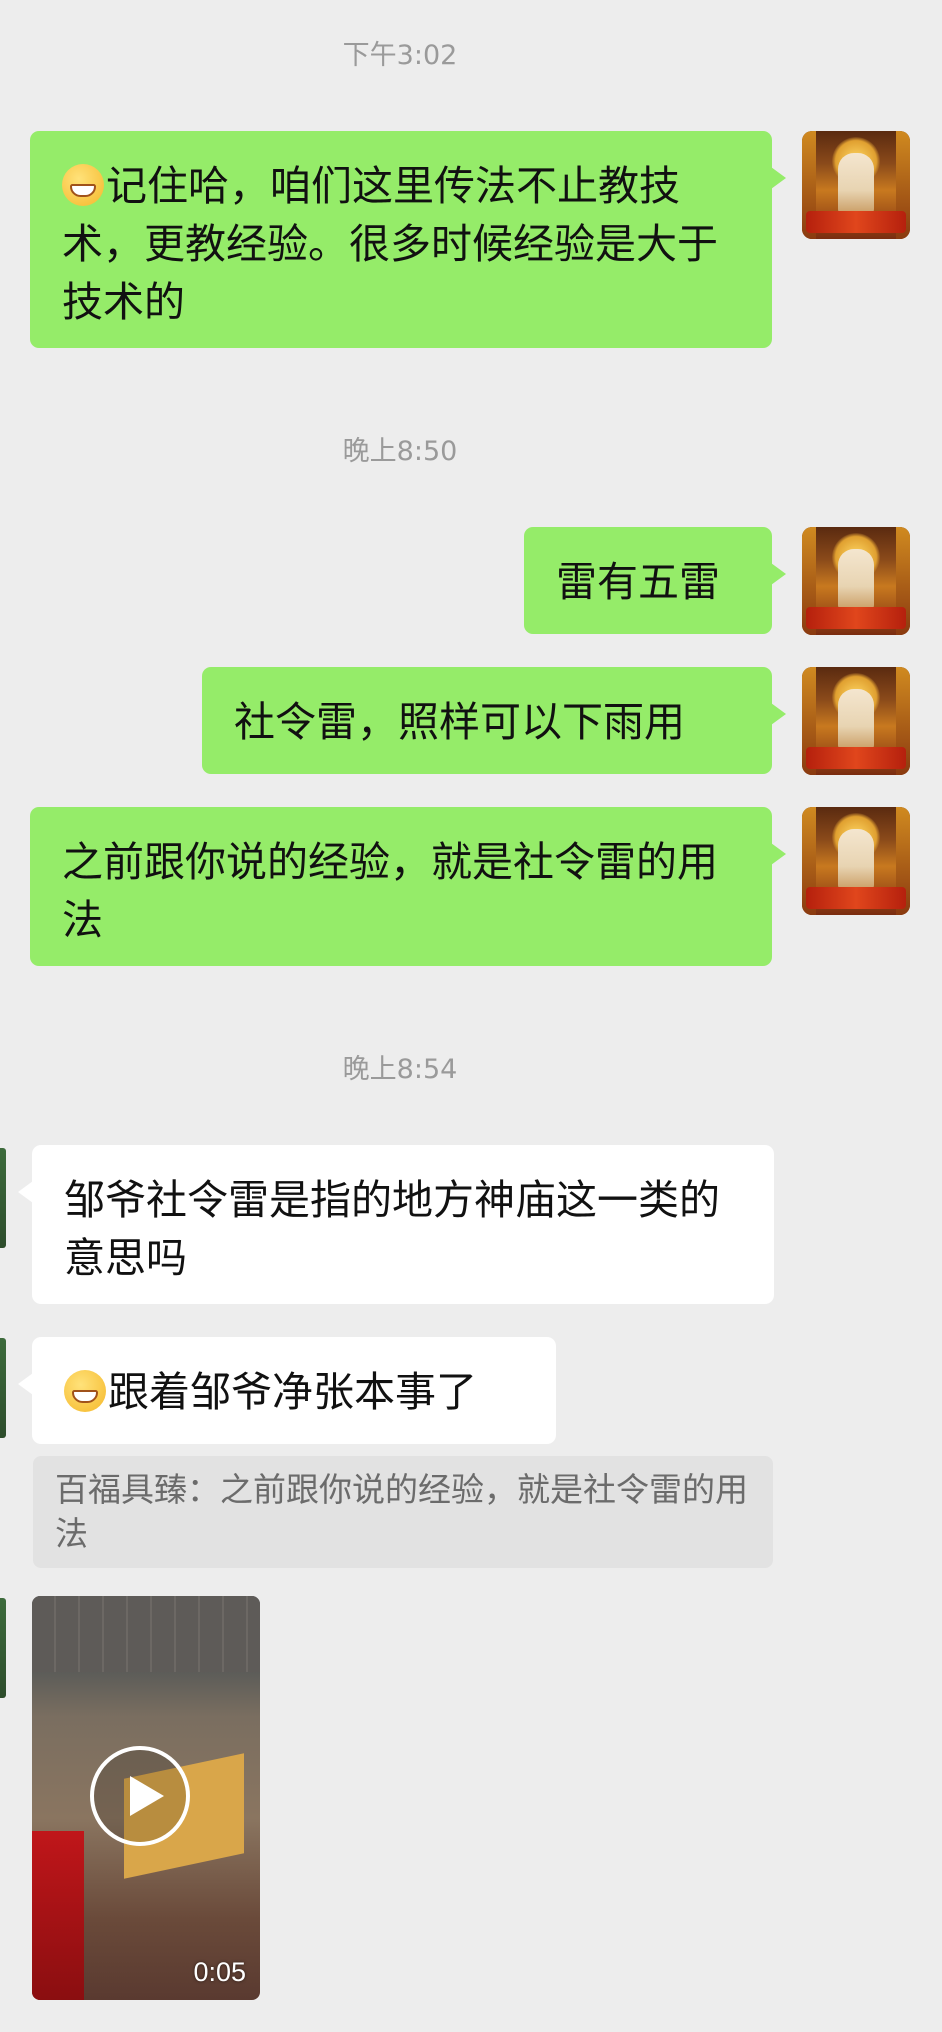  Describe the element at coordinates (403, 1512) in the screenshot. I see `quoted-message: 百福具臻：之前跟你说的经验，就是社令雷的用法` at that location.